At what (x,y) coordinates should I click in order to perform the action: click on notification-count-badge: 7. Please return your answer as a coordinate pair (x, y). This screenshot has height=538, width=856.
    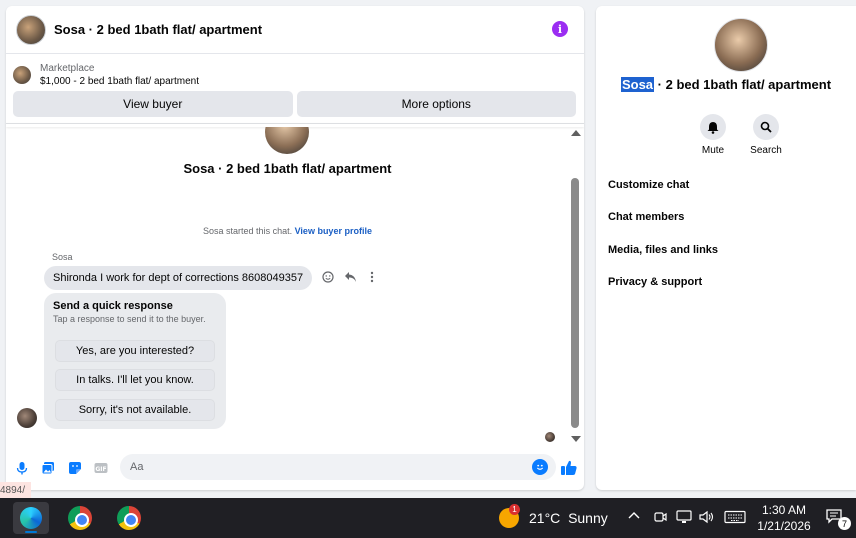
    Looking at the image, I should click on (844, 523).